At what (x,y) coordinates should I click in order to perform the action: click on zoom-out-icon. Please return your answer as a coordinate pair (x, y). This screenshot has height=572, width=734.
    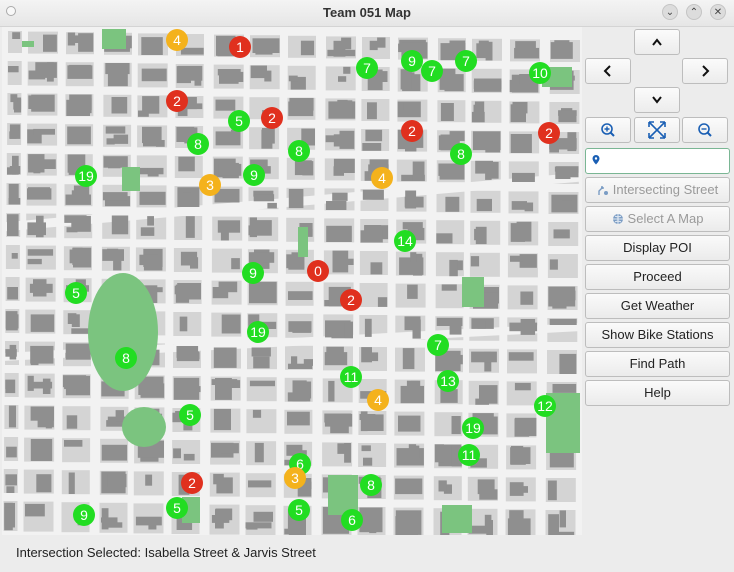
    Looking at the image, I should click on (705, 130).